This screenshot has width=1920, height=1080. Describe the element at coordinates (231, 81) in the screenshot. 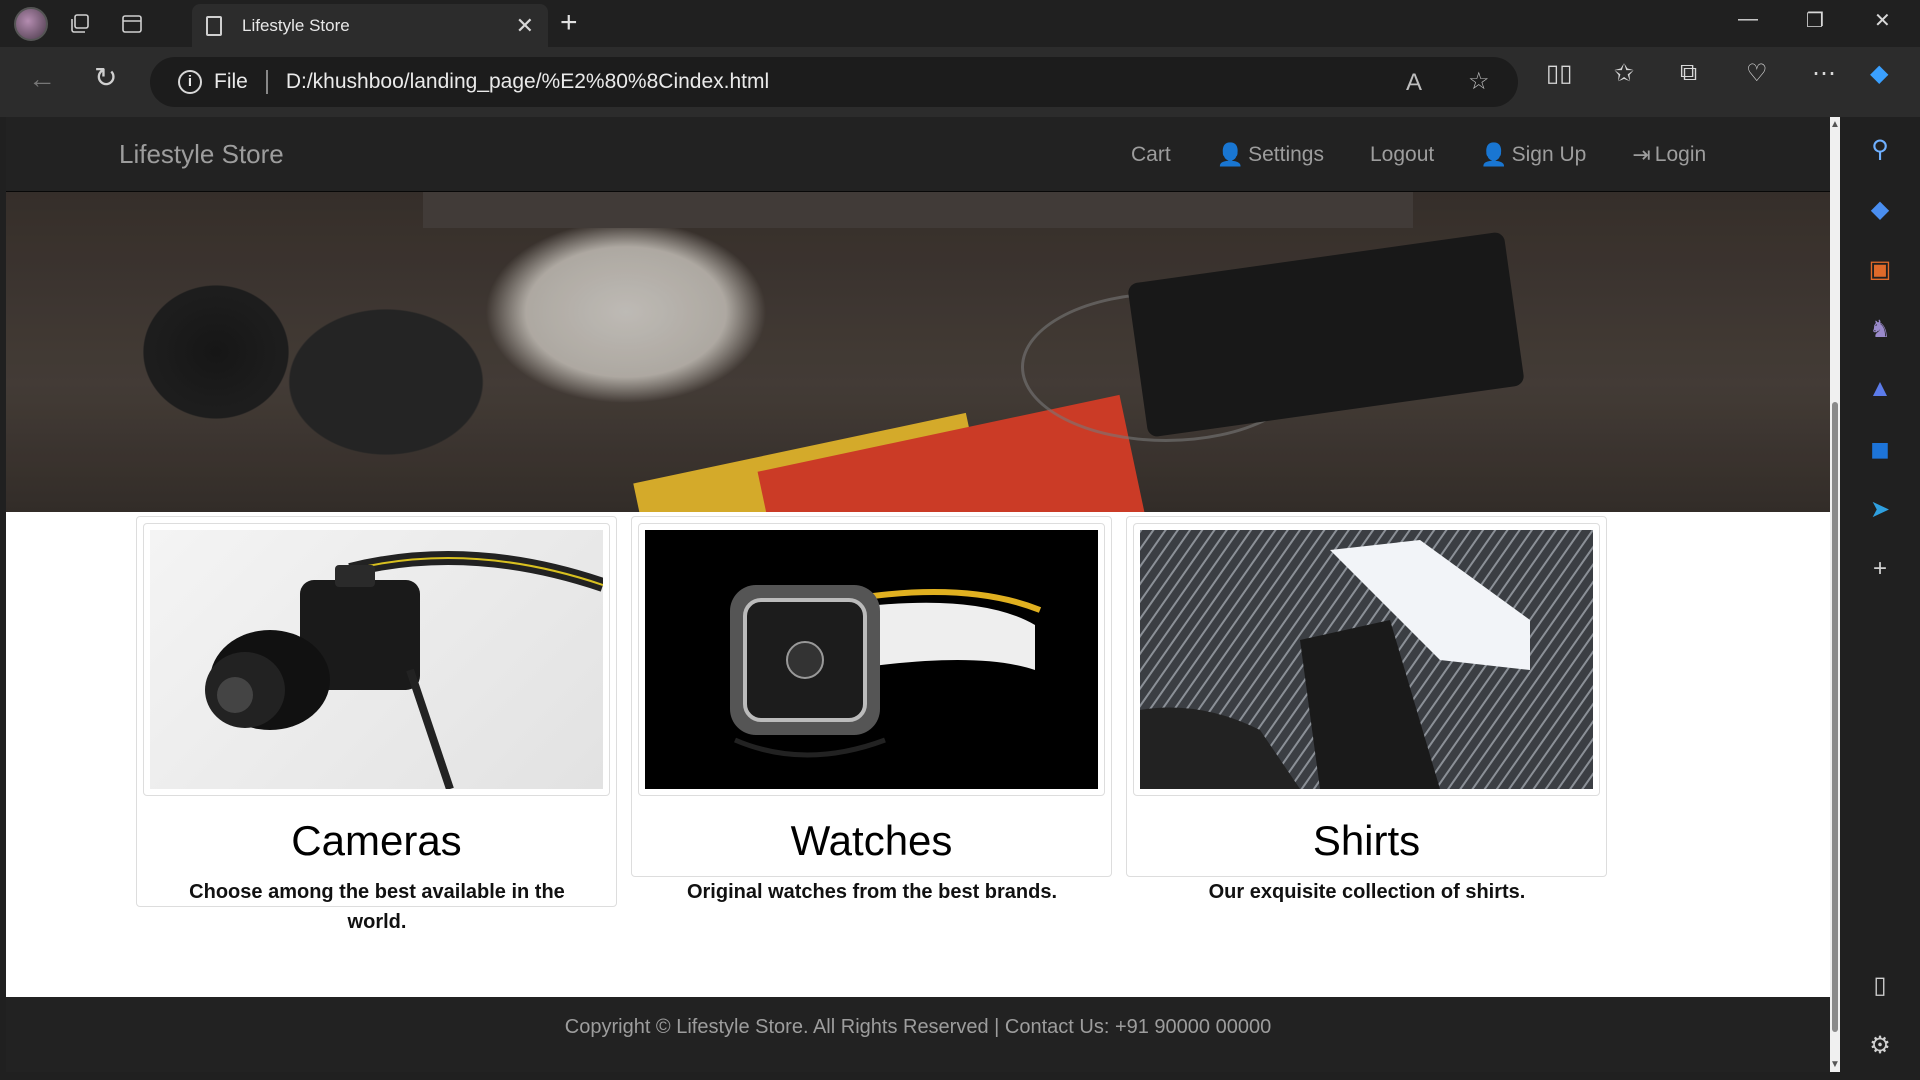

I see `address-scheme: File` at that location.